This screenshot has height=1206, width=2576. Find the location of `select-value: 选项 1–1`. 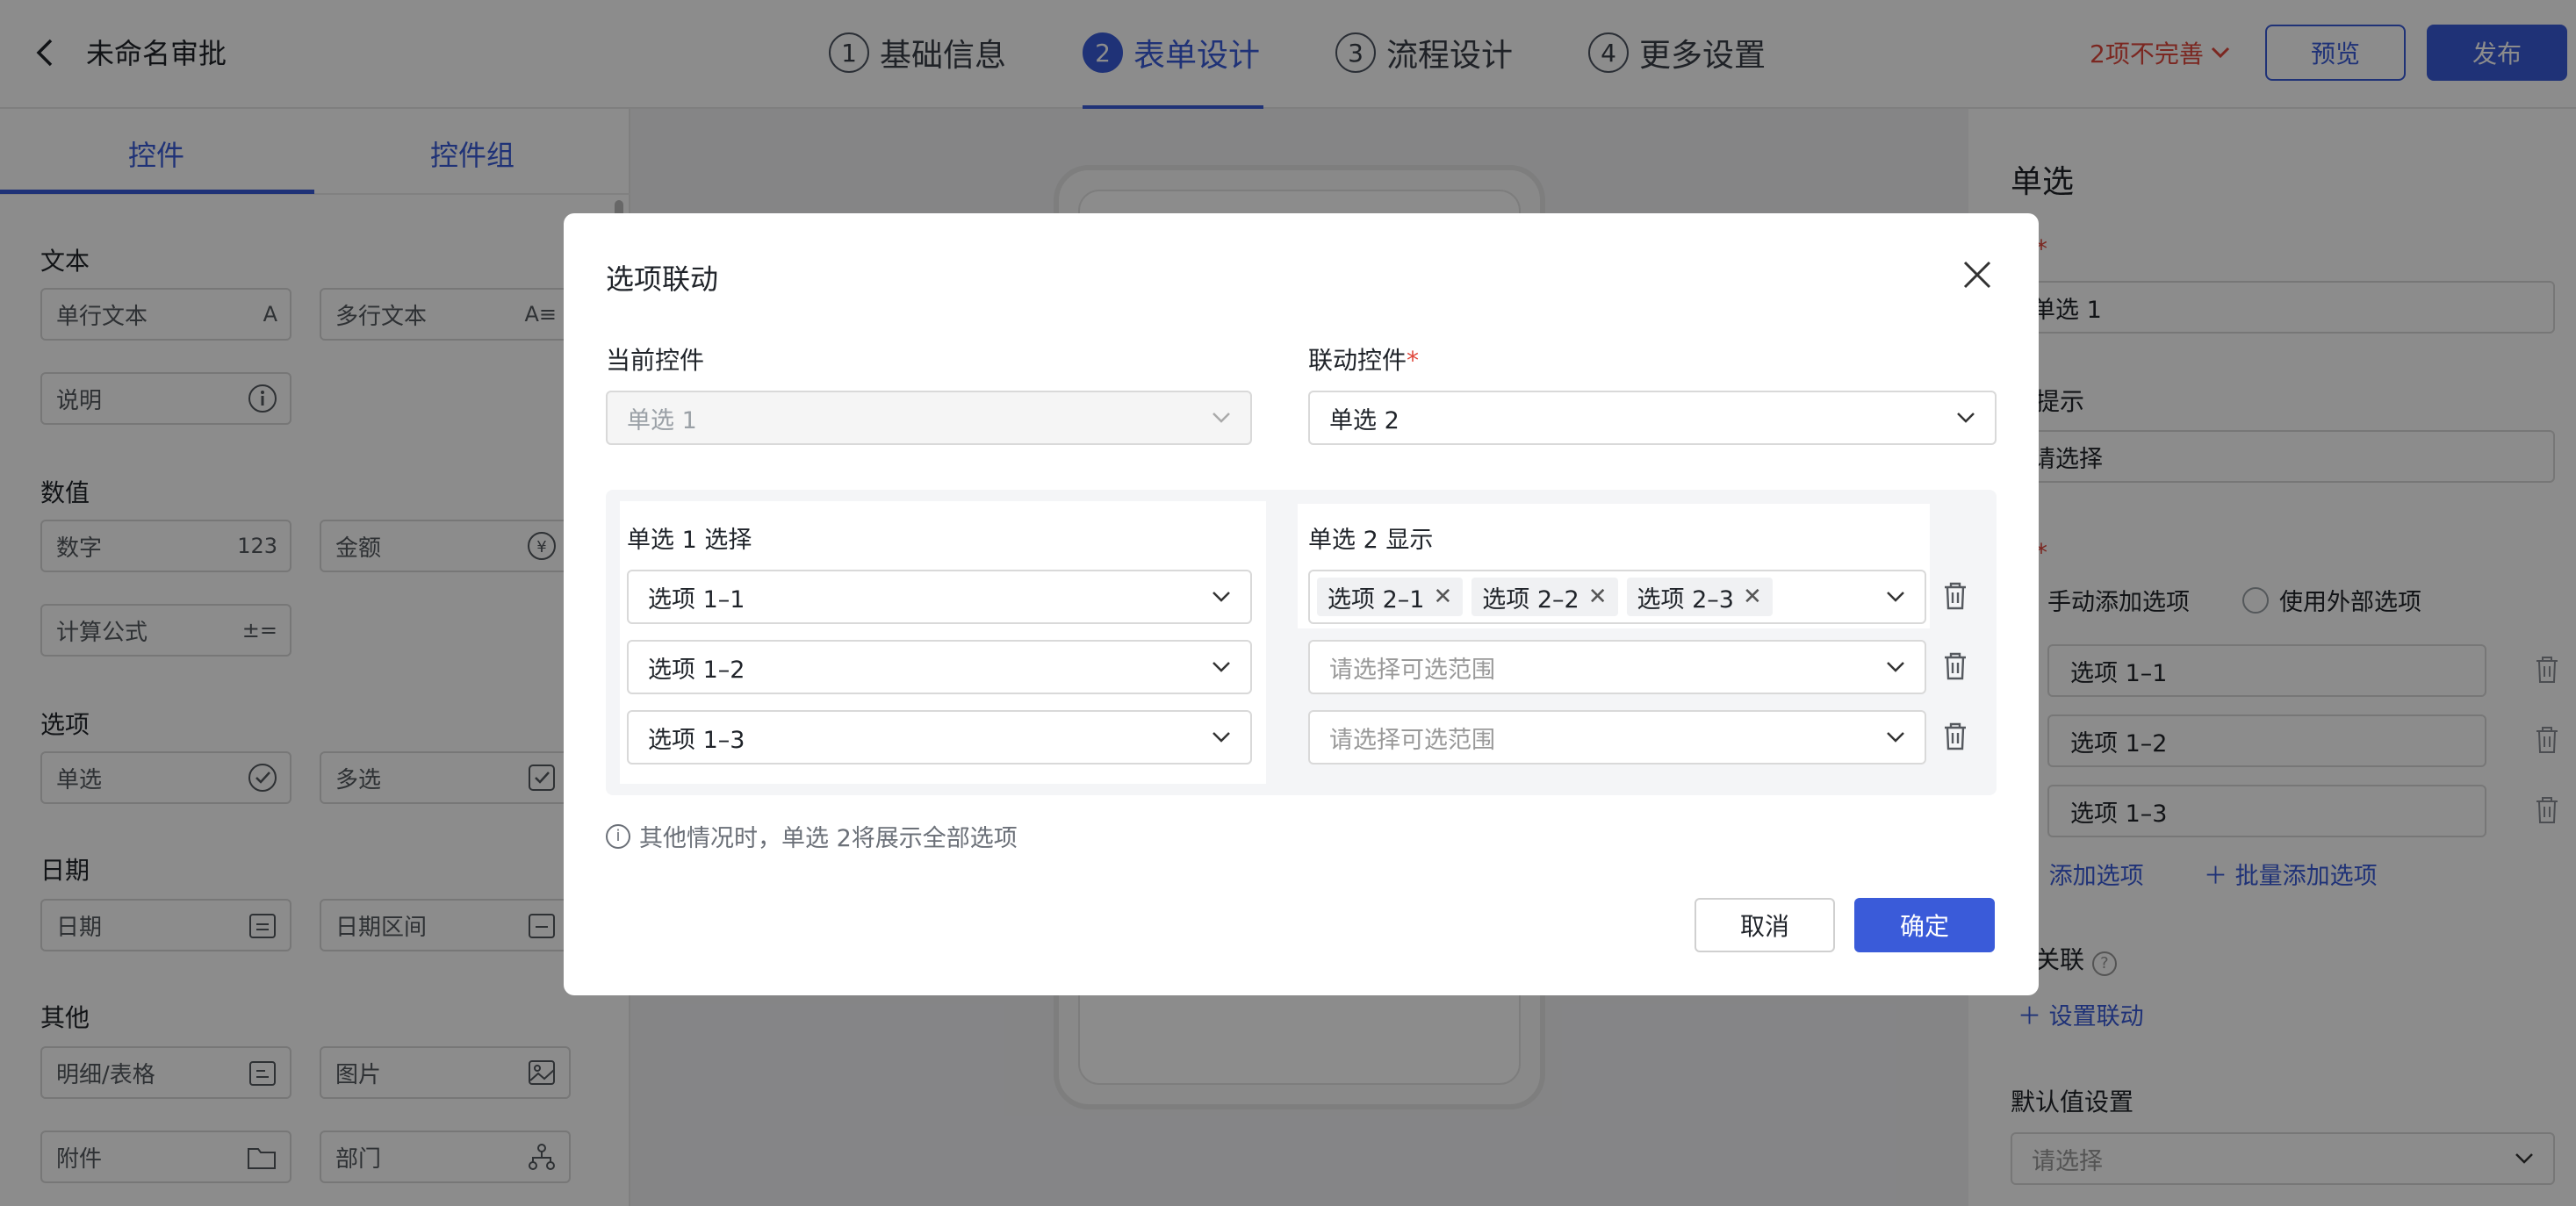

select-value: 选项 1–1 is located at coordinates (696, 599).